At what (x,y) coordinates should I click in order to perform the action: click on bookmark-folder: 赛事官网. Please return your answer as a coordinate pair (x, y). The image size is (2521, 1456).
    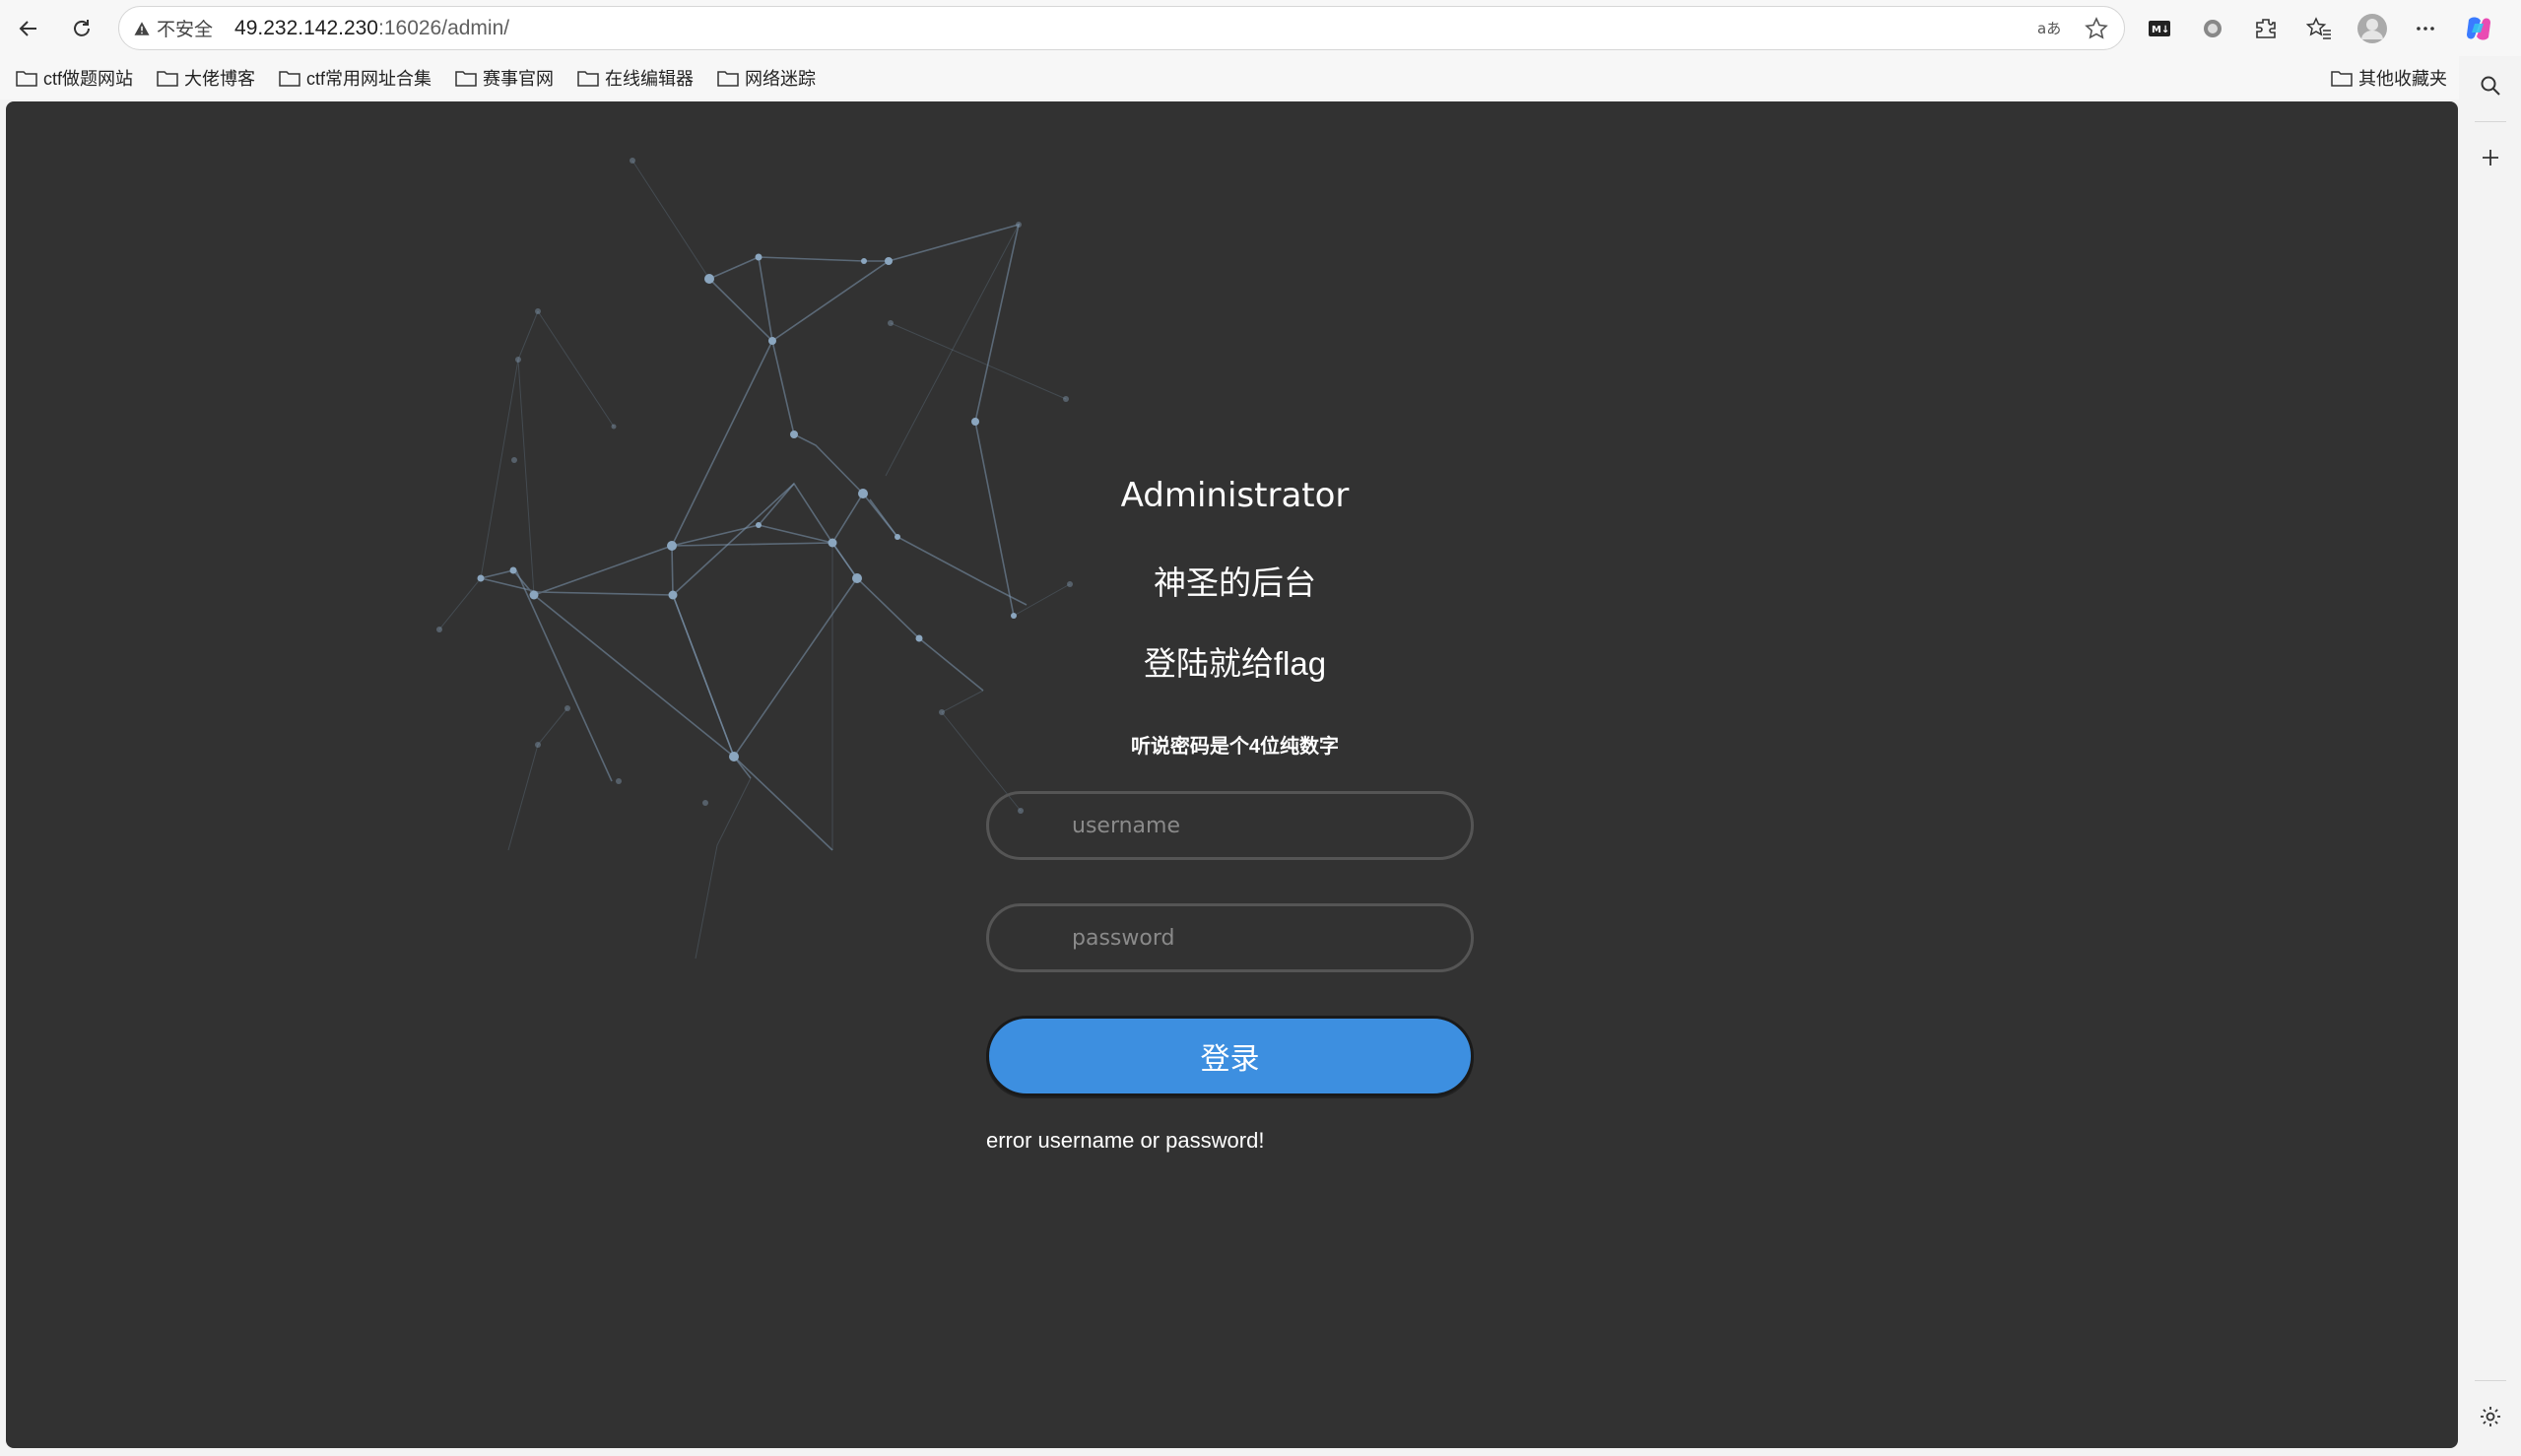
    Looking at the image, I should click on (504, 78).